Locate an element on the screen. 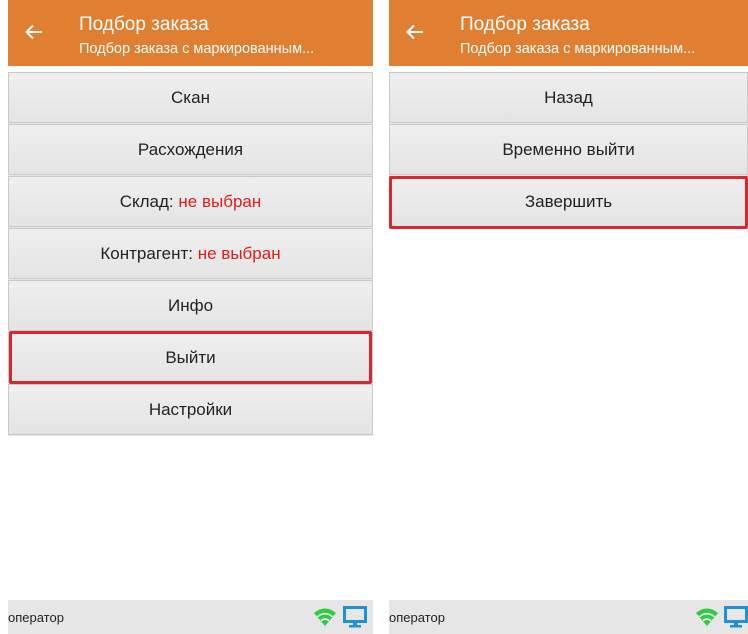 The width and height of the screenshot is (748, 634). discrepancies-button-label: Расхождения is located at coordinates (190, 149).